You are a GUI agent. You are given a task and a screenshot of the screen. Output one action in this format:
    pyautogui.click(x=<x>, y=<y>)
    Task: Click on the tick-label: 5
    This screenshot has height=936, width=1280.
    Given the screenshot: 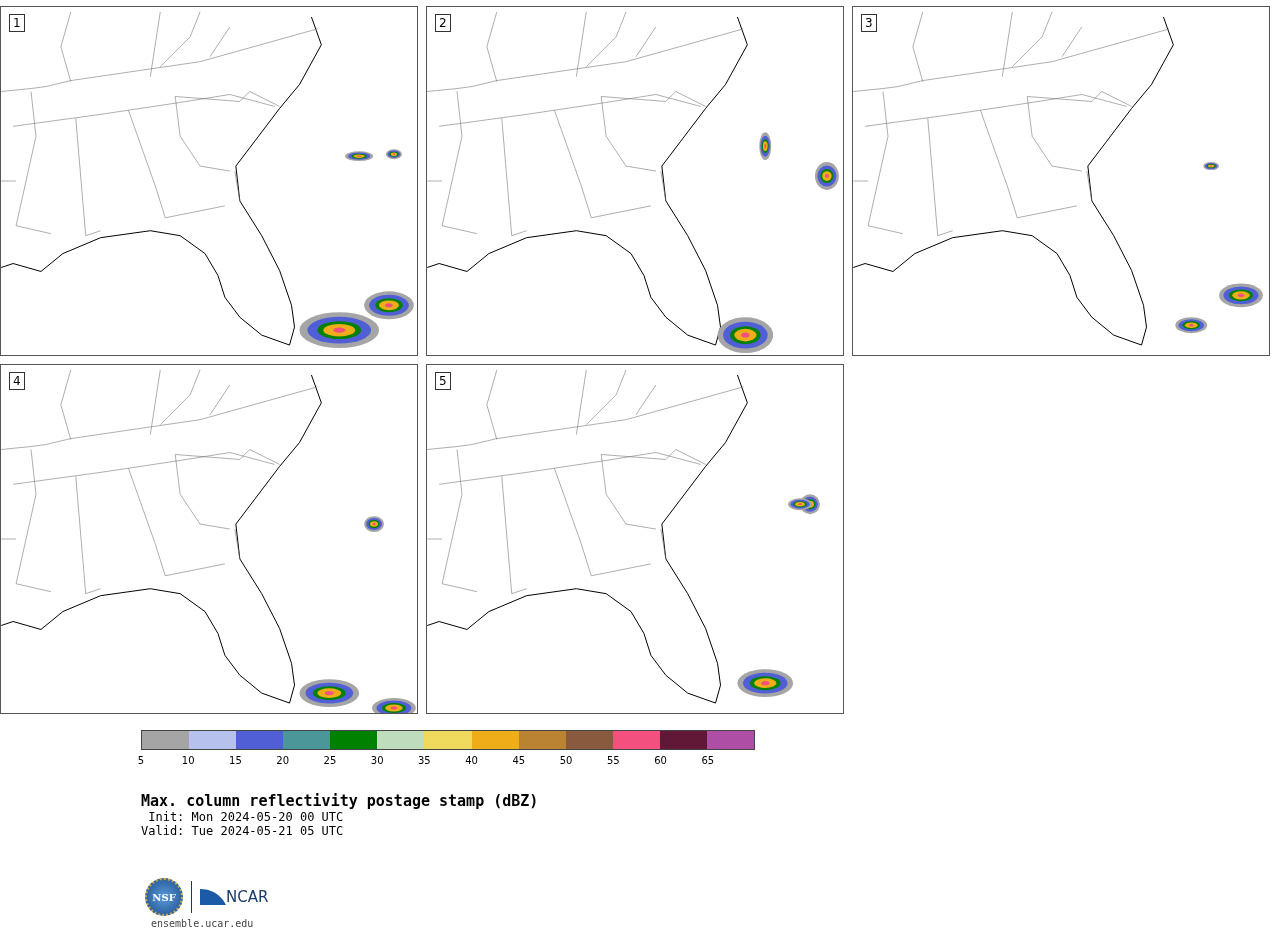 What is the action you would take?
    pyautogui.click(x=141, y=760)
    